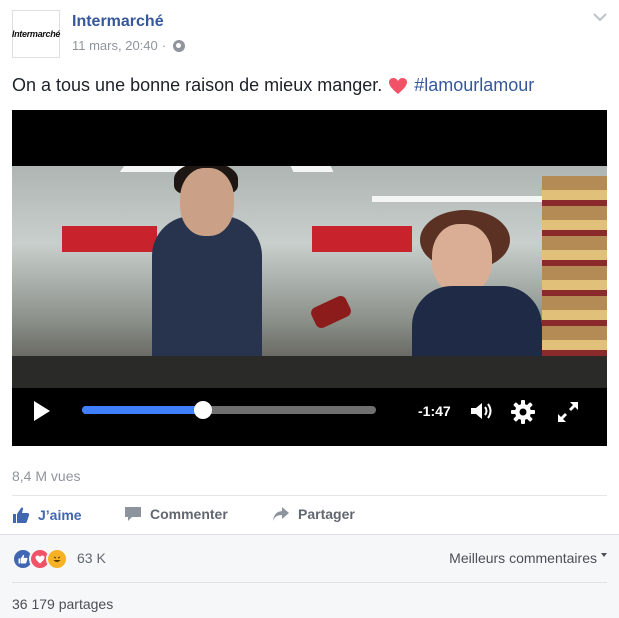 Image resolution: width=619 pixels, height=618 pixels. I want to click on seek-progress, so click(142, 410).